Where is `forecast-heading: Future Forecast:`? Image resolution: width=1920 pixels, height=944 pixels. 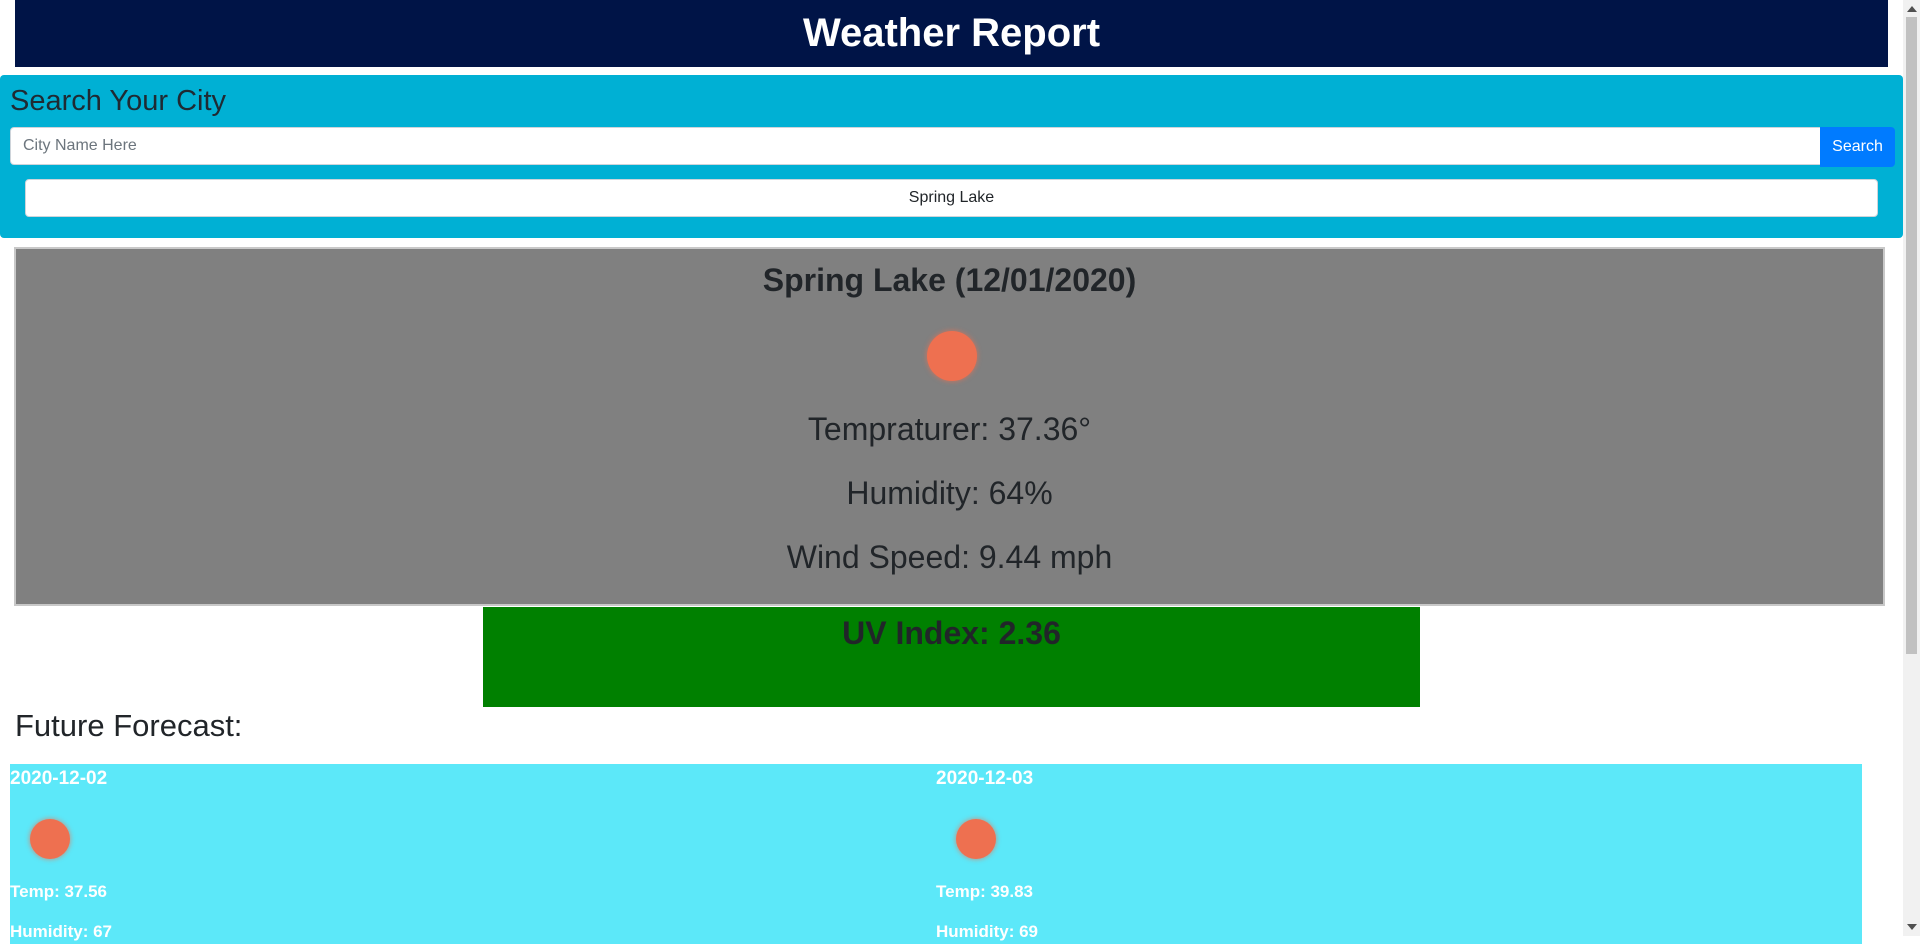 forecast-heading: Future Forecast: is located at coordinates (129, 725).